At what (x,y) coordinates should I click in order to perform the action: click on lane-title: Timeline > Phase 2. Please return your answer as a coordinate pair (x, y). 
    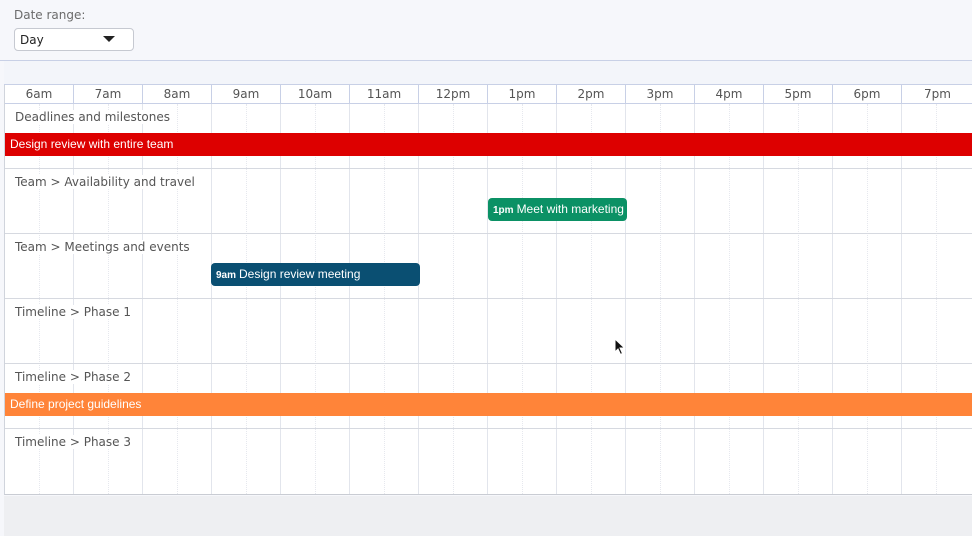
    Looking at the image, I should click on (75, 377).